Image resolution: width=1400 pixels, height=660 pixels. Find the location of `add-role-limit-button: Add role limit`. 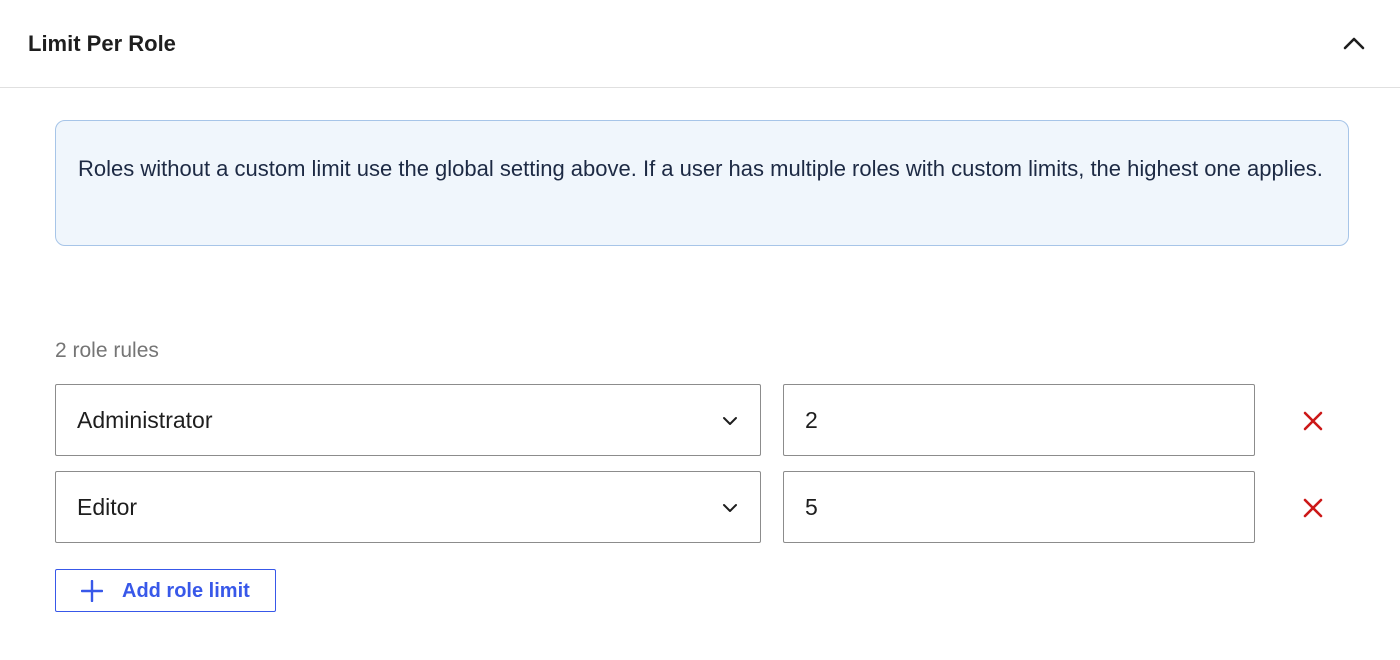

add-role-limit-button: Add role limit is located at coordinates (165, 590).